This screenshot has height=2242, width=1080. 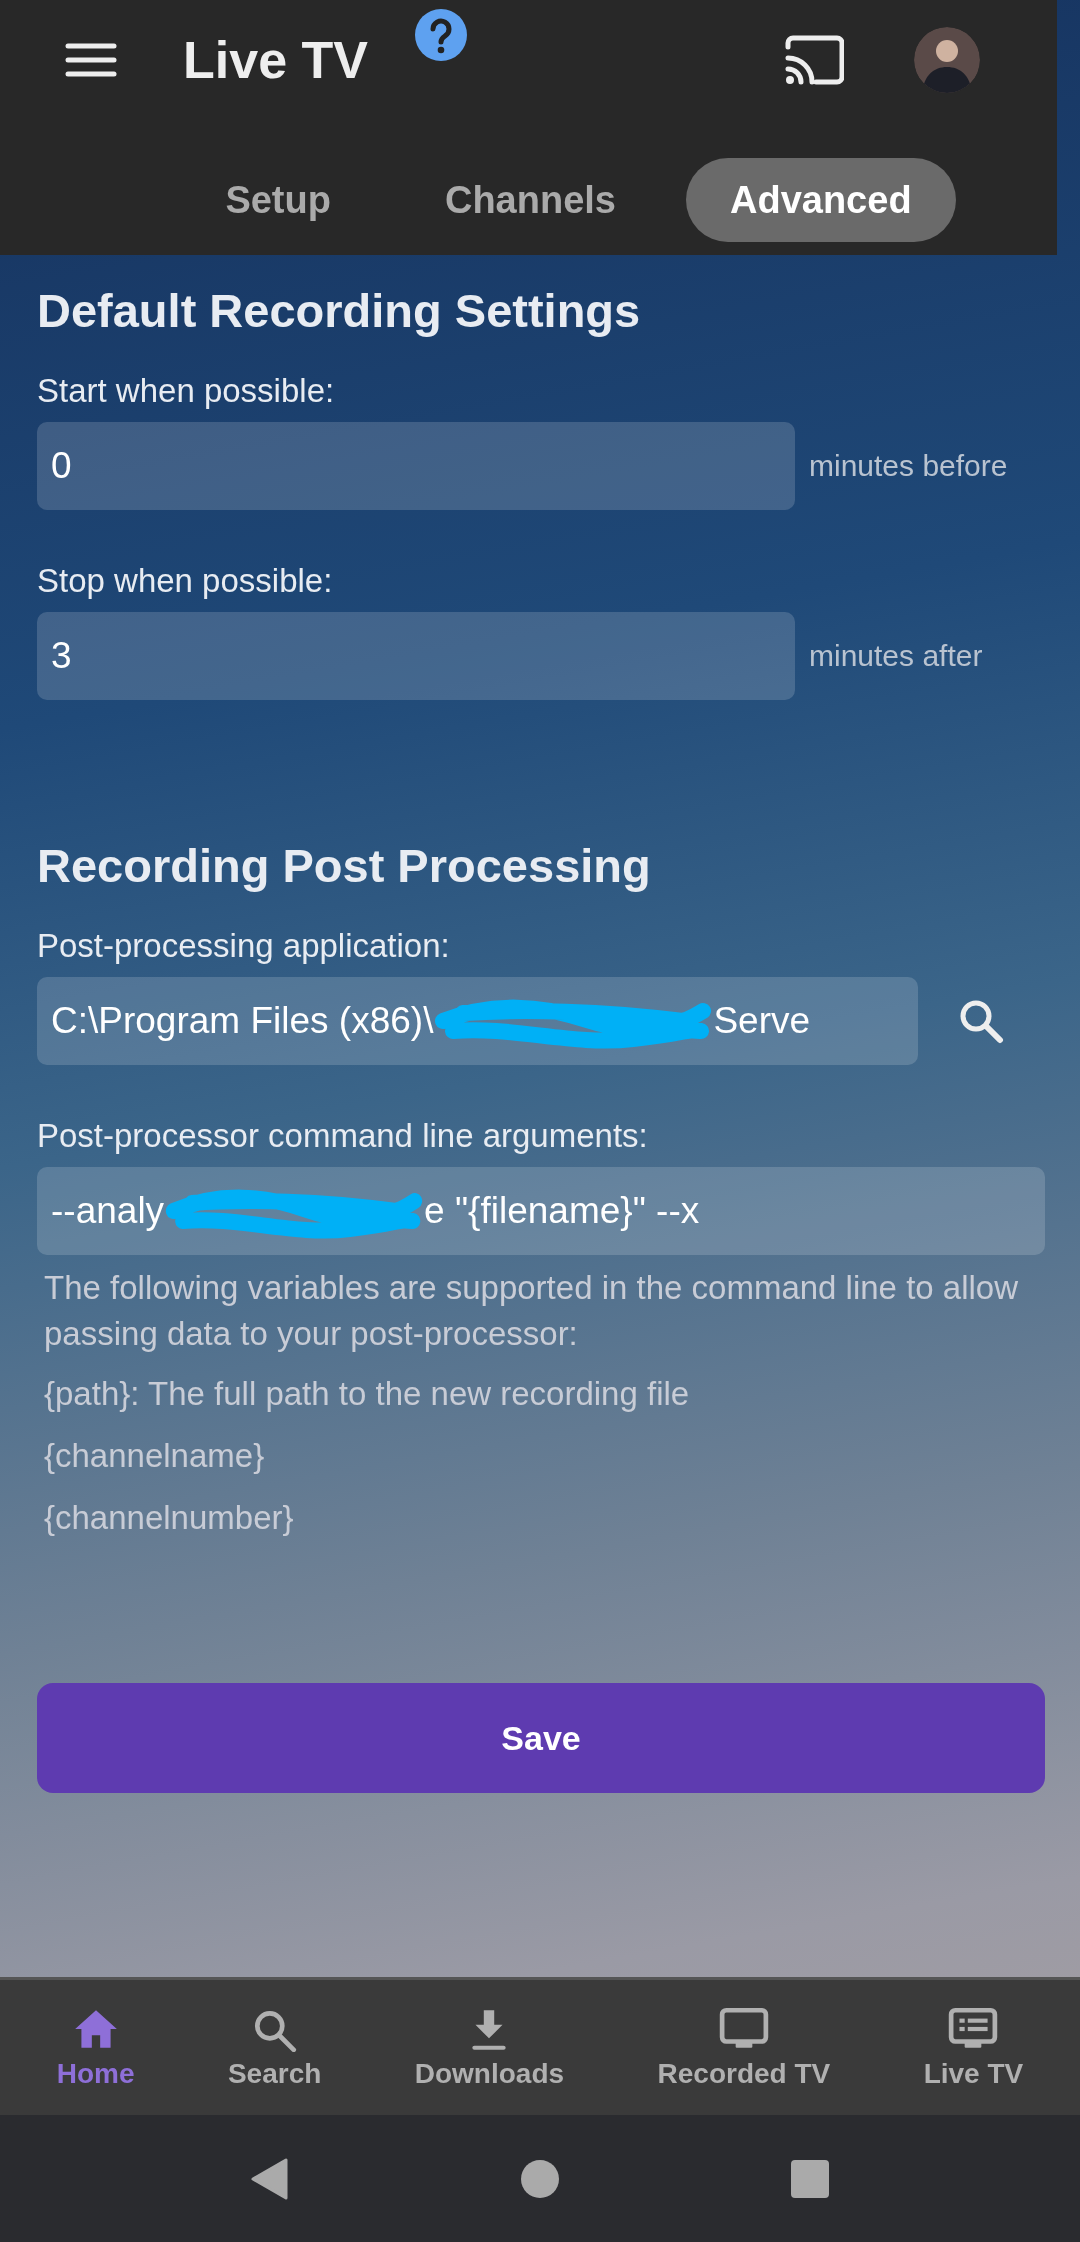 What do you see at coordinates (440, 35) in the screenshot?
I see `help-icon` at bounding box center [440, 35].